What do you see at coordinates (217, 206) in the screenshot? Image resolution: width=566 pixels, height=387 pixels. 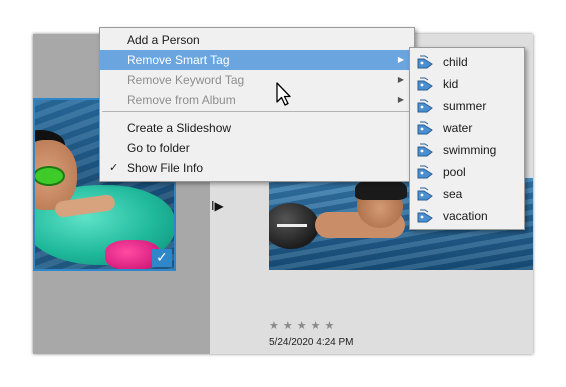 I see `play-icon: I▶` at bounding box center [217, 206].